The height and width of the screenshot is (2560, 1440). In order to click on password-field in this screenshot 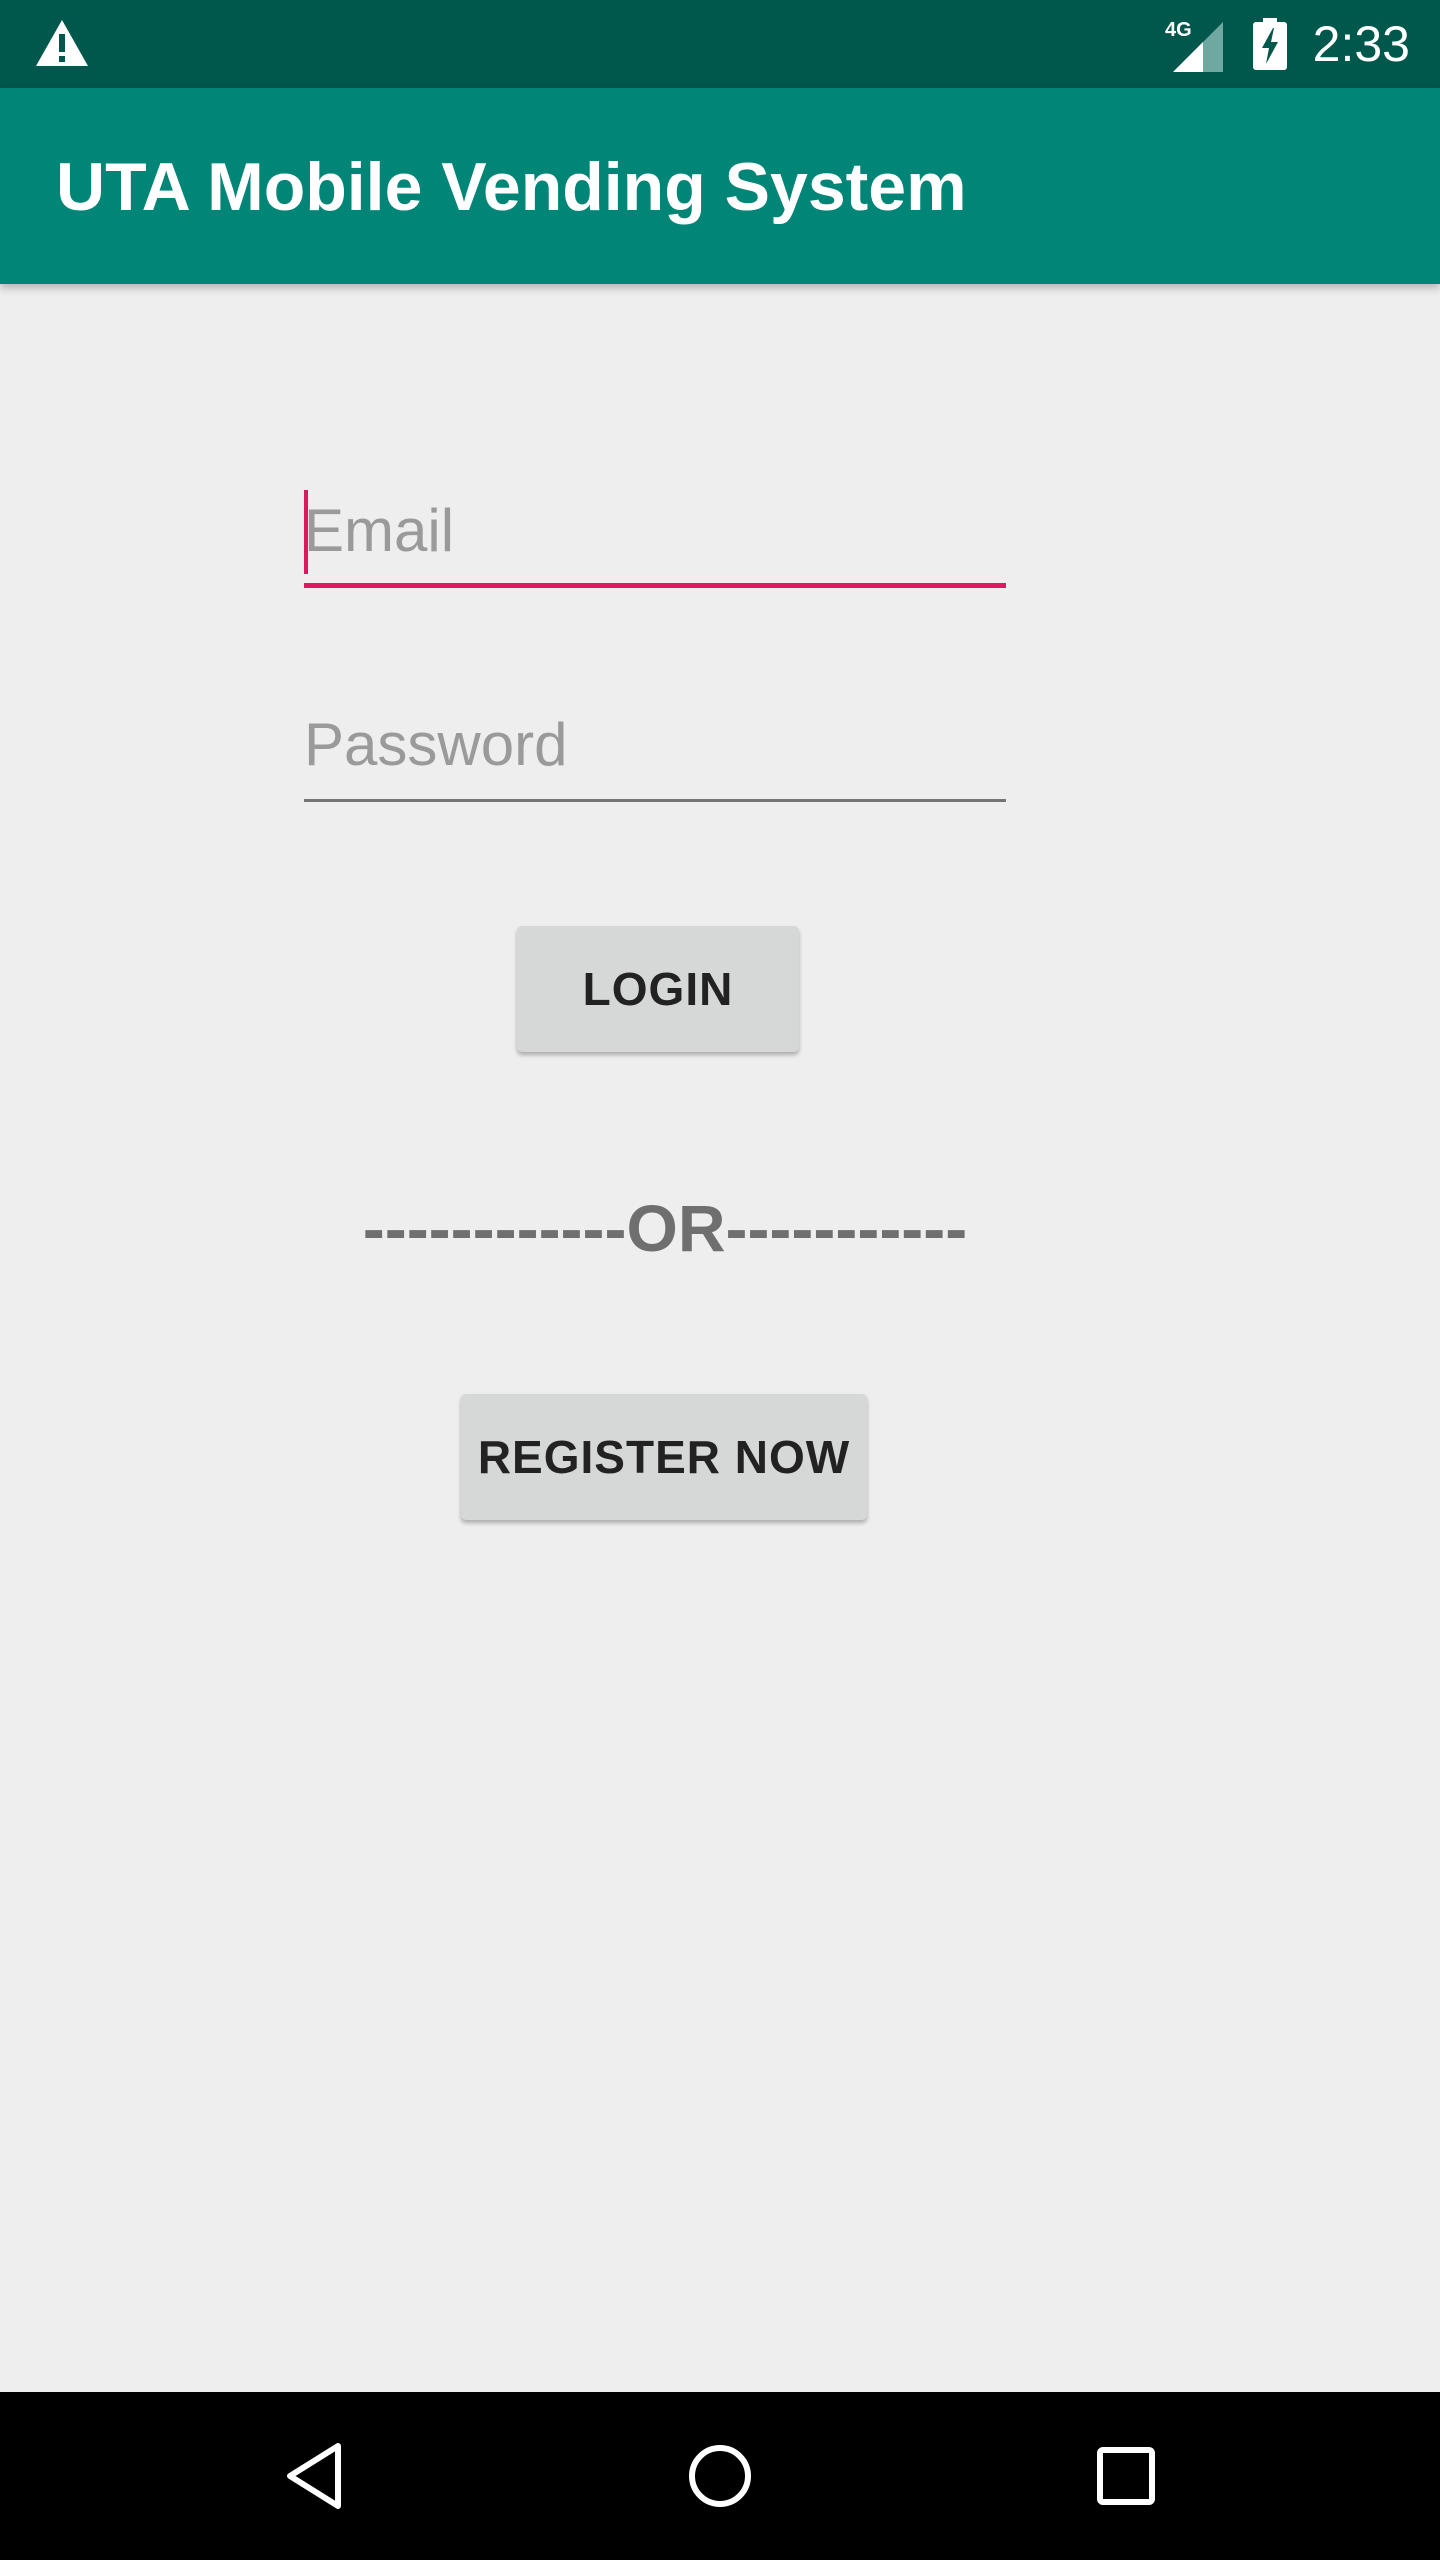, I will do `click(655, 744)`.